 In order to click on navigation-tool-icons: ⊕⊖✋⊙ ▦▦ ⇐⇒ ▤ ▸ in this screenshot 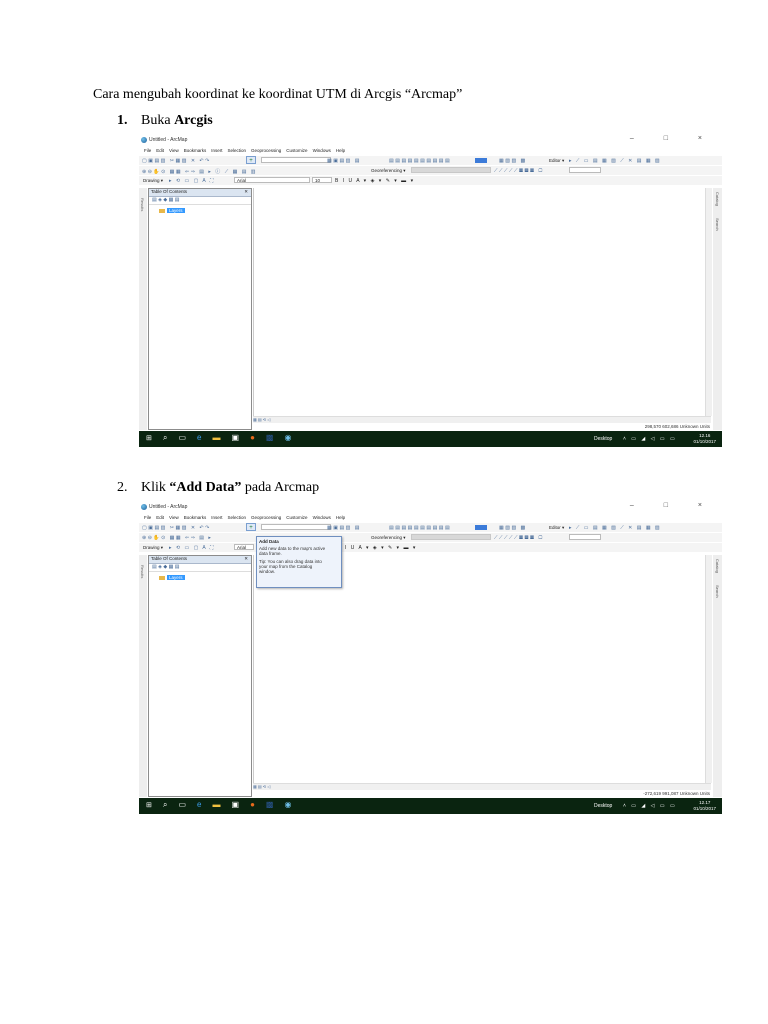, I will do `click(177, 538)`.